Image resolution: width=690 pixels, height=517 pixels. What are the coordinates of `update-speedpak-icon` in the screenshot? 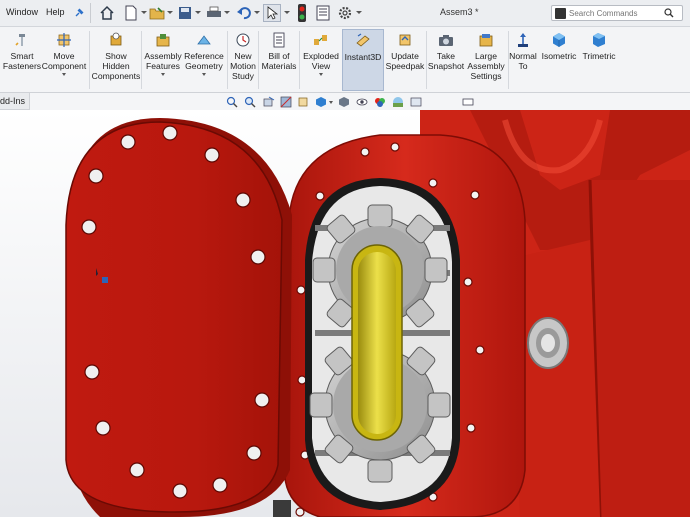 It's located at (405, 40).